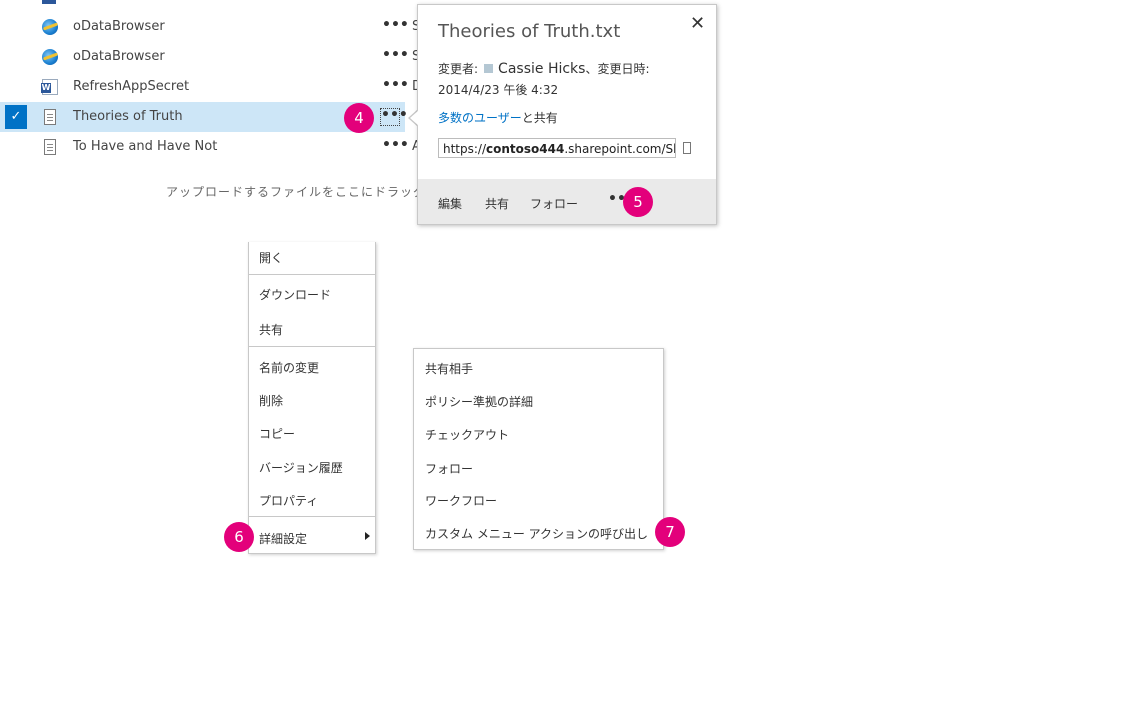 This screenshot has width=1123, height=728. What do you see at coordinates (301, 467) in the screenshot?
I see `menu-item-version-history: バージョン履歴` at bounding box center [301, 467].